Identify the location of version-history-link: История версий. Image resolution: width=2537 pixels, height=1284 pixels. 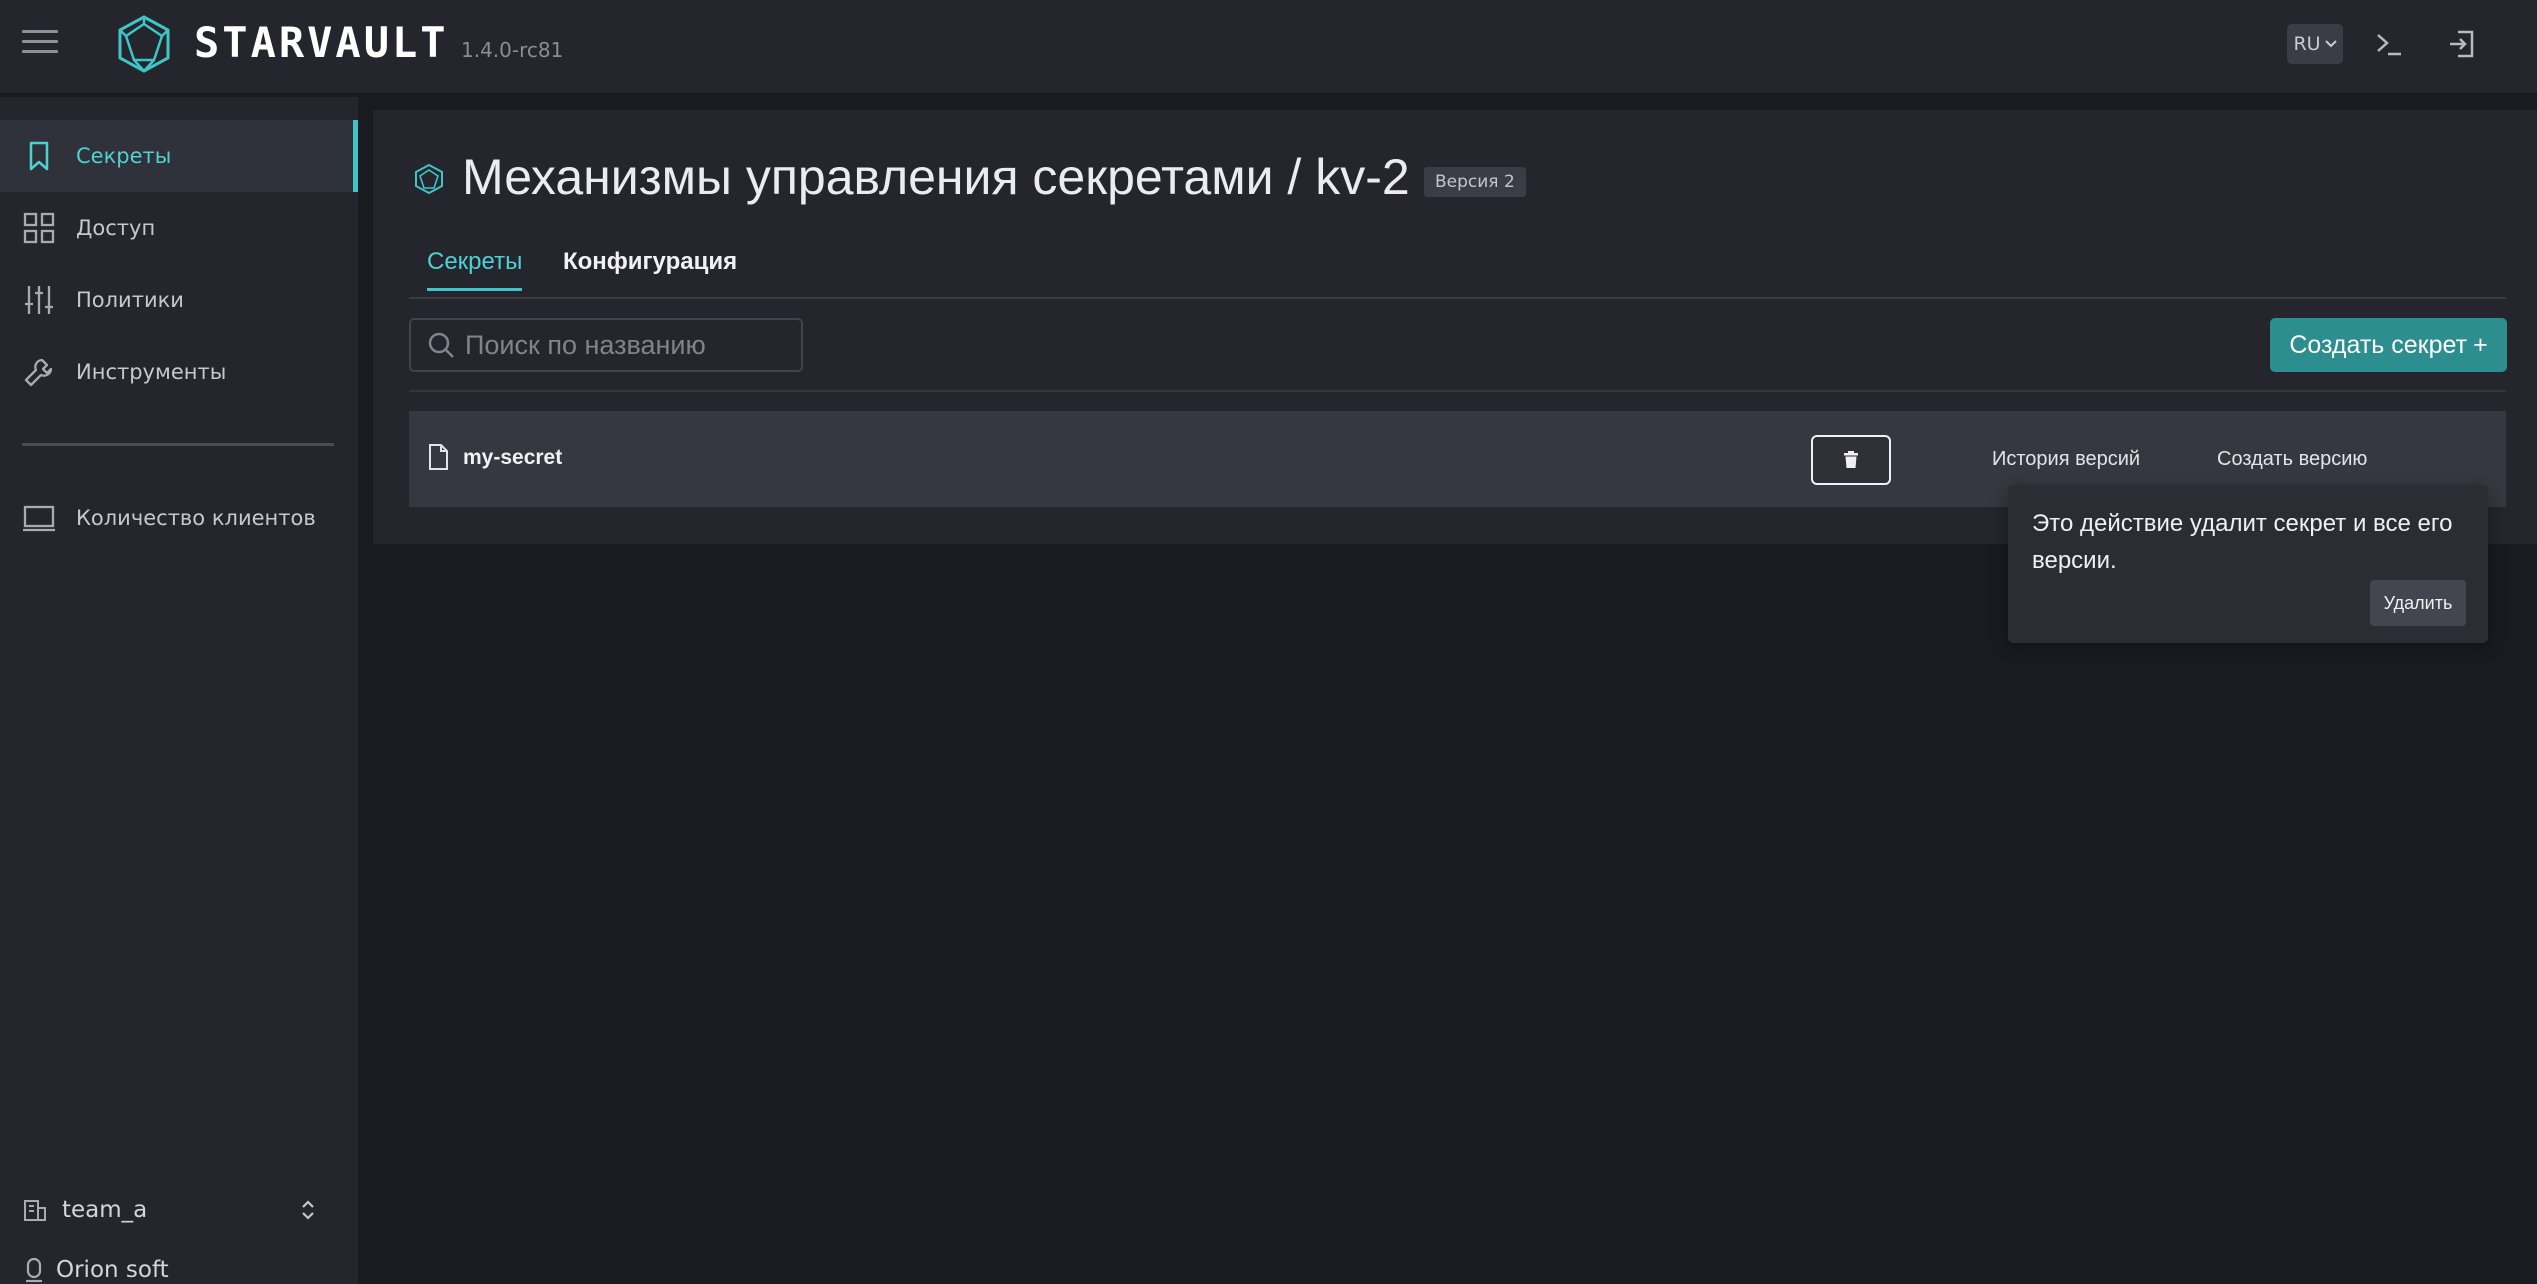
(2066, 459).